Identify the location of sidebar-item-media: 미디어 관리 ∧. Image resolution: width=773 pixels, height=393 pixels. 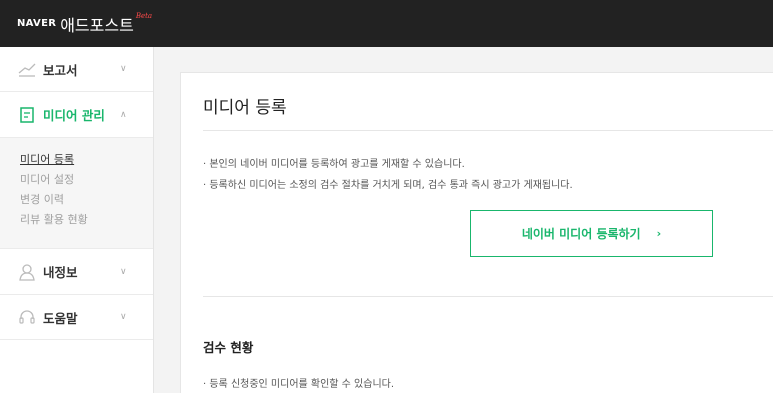
(76, 115).